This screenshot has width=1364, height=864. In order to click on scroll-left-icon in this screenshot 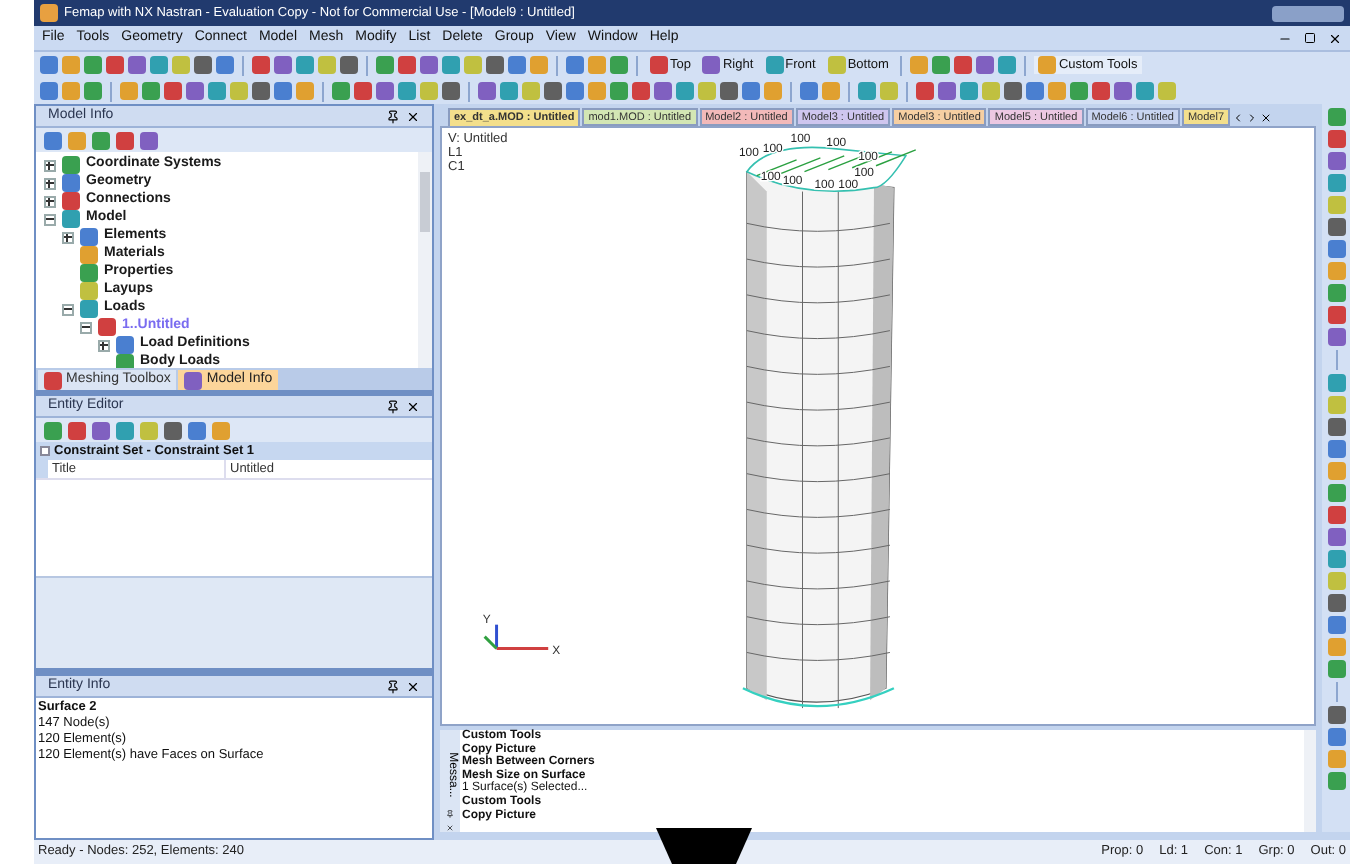, I will do `click(1238, 118)`.